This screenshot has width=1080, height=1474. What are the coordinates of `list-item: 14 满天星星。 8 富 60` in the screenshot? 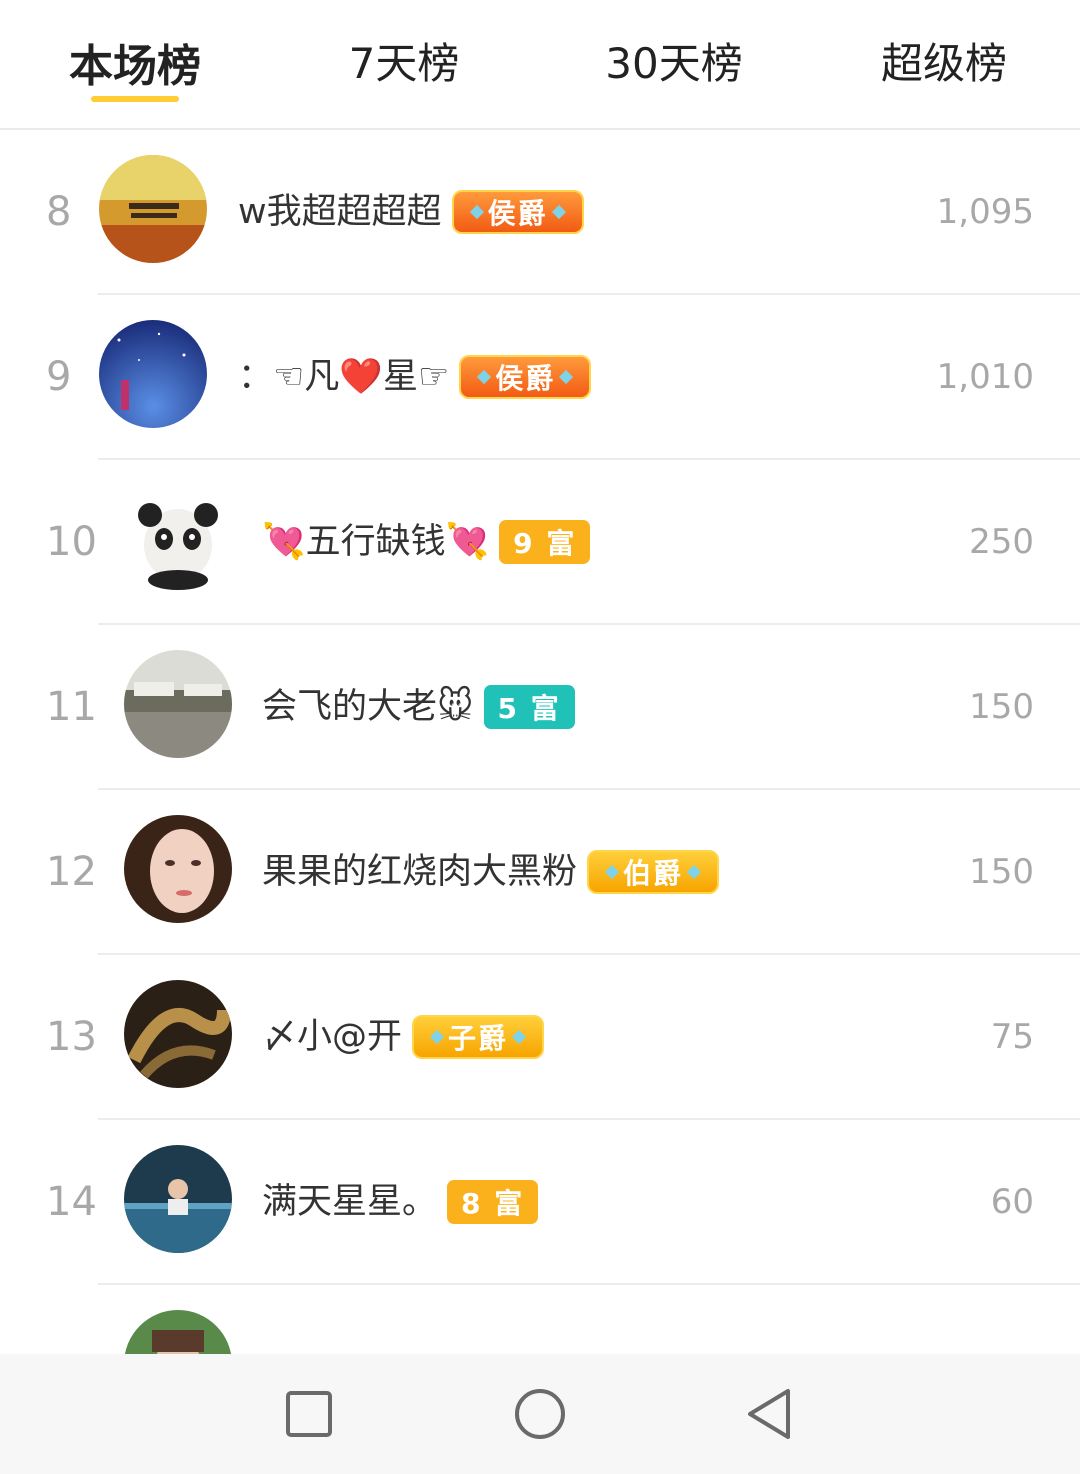 It's located at (540, 1202).